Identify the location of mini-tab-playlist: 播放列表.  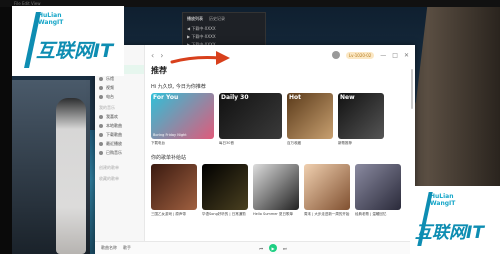
(195, 19).